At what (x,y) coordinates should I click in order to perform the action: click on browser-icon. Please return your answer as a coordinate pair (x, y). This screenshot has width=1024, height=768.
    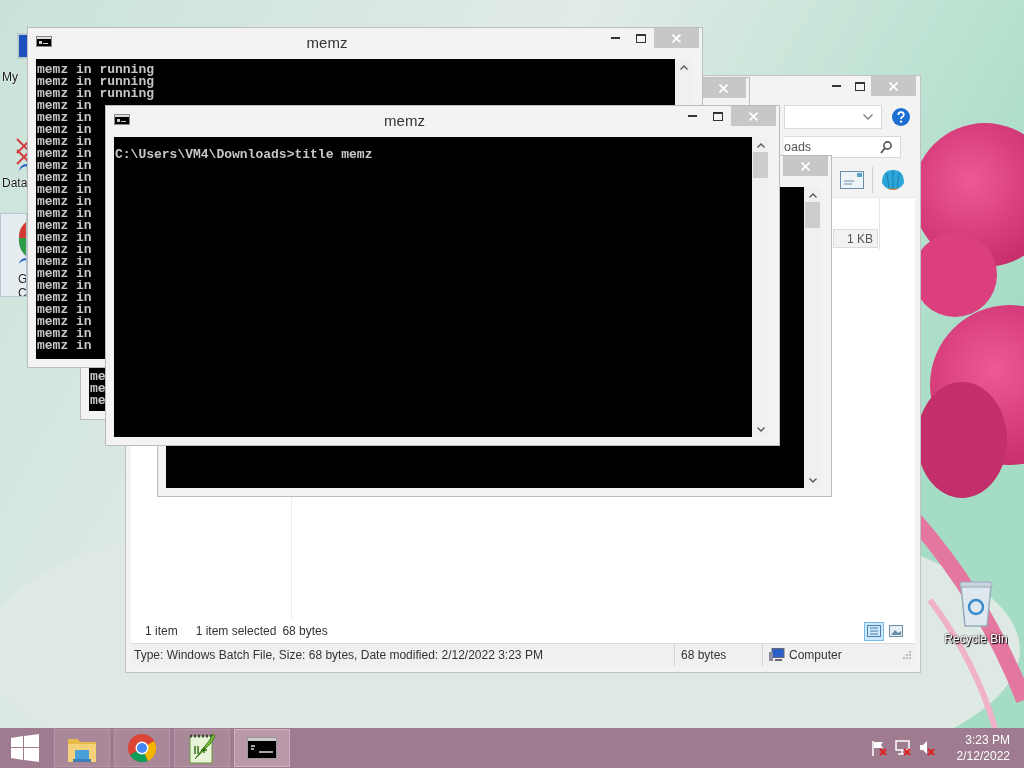
    Looking at the image, I should click on (142, 748).